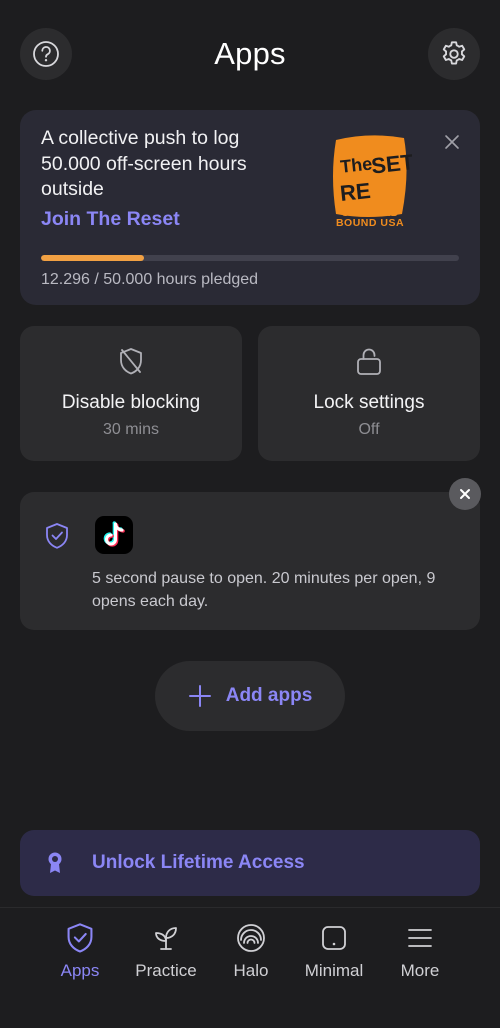 The height and width of the screenshot is (1028, 500). I want to click on pledge-progress-label: 12.296 / 50.000 hours pledged, so click(150, 279).